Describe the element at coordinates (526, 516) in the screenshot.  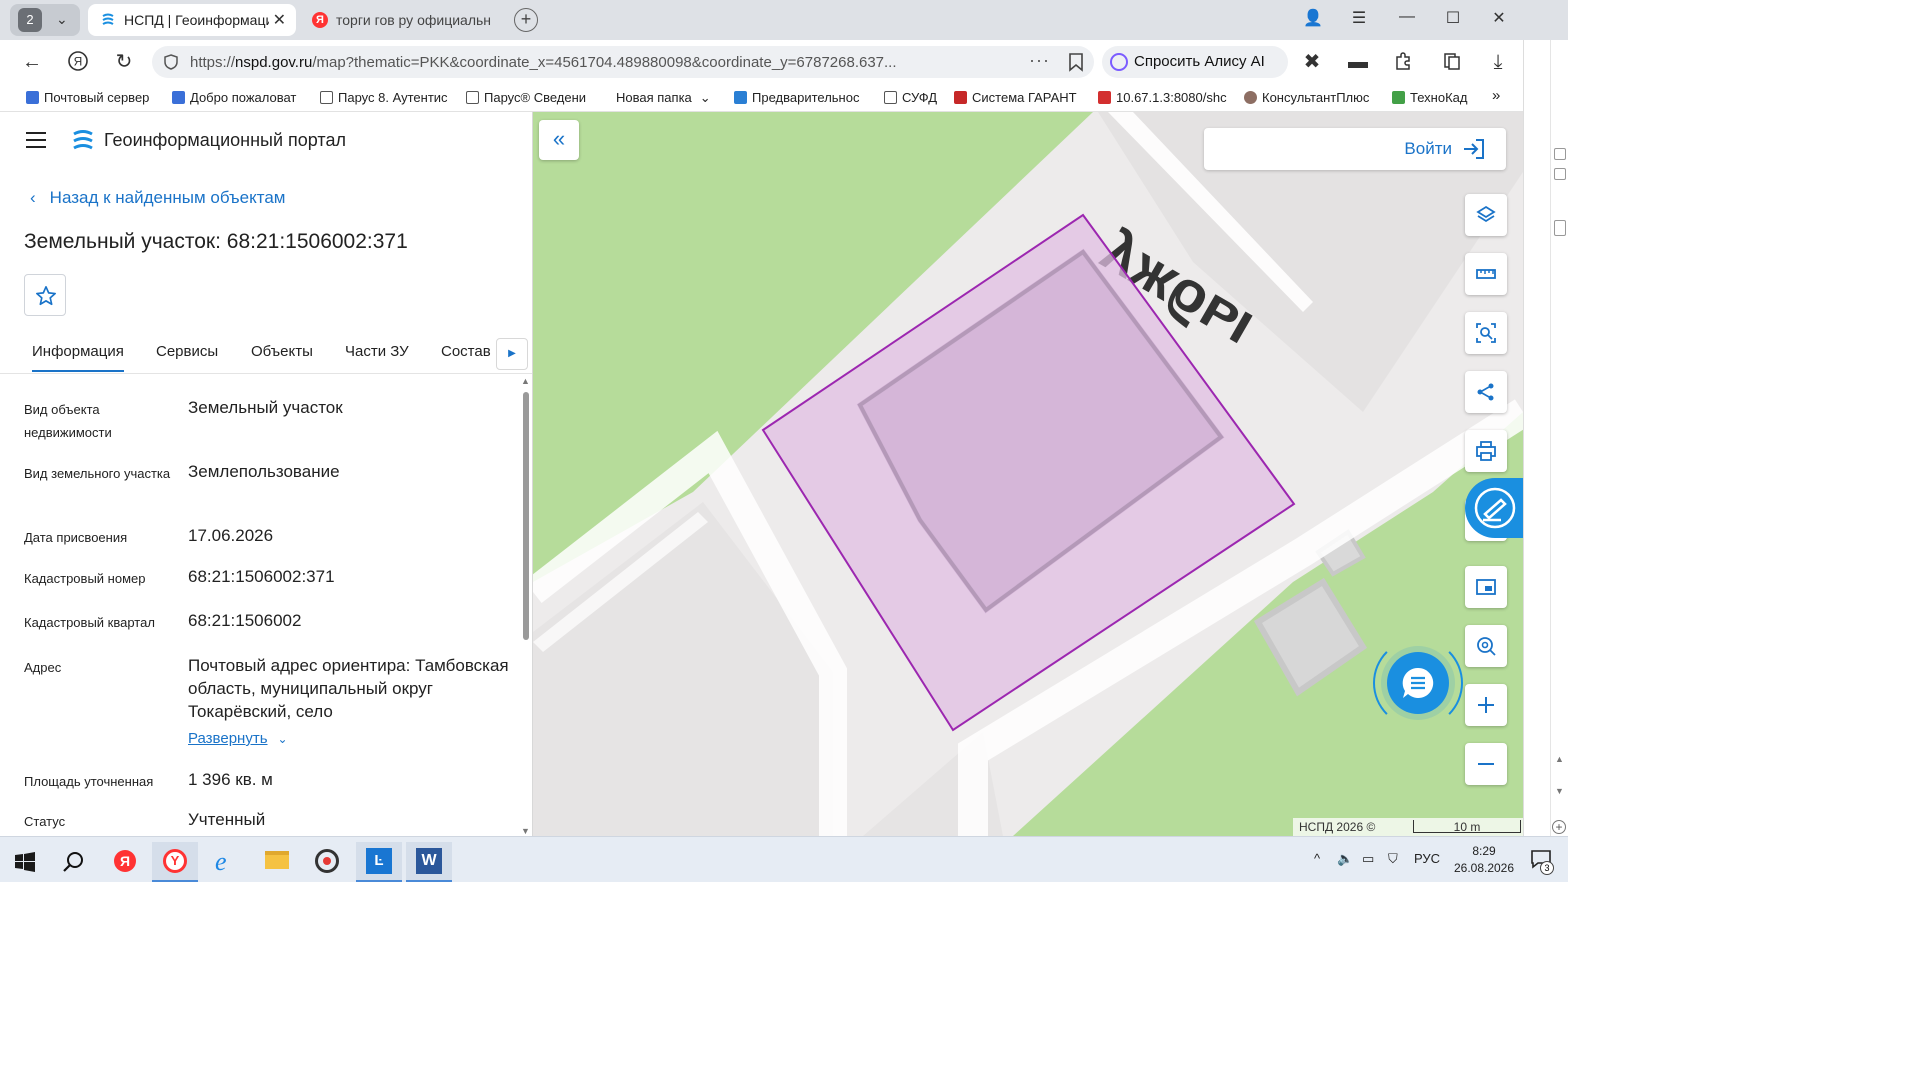
I see `scroll-thumb` at that location.